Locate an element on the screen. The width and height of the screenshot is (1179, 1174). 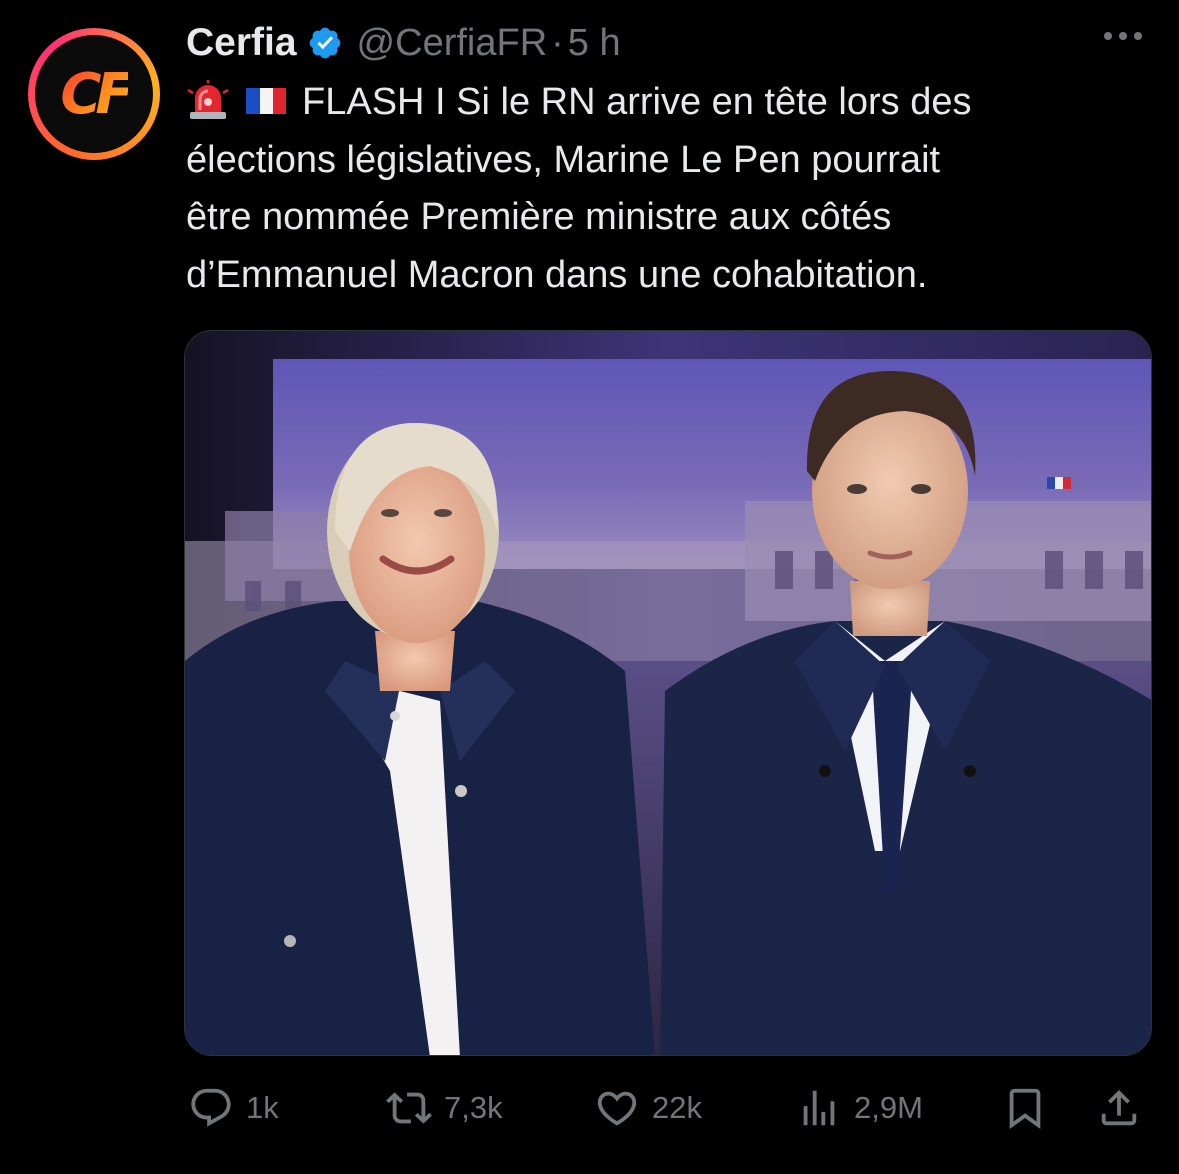
action-bar: 1k 7,3k 22k 2,9M is located at coordinates (666, 1108).